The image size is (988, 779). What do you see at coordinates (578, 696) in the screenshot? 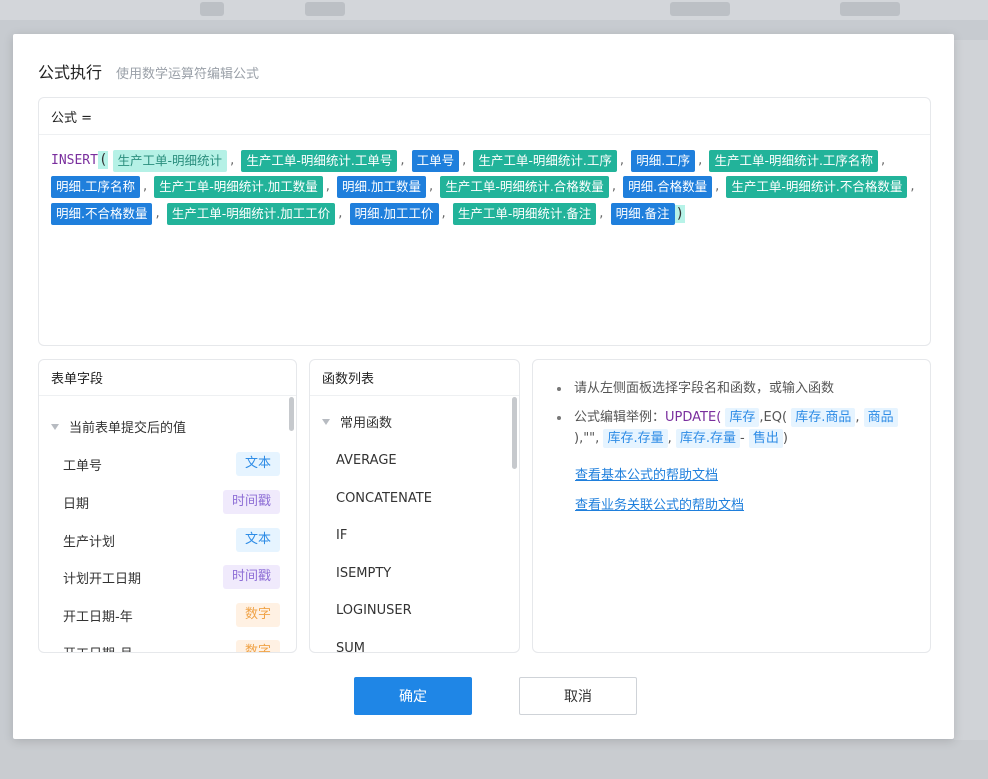
I see `cancel-button: 取消` at bounding box center [578, 696].